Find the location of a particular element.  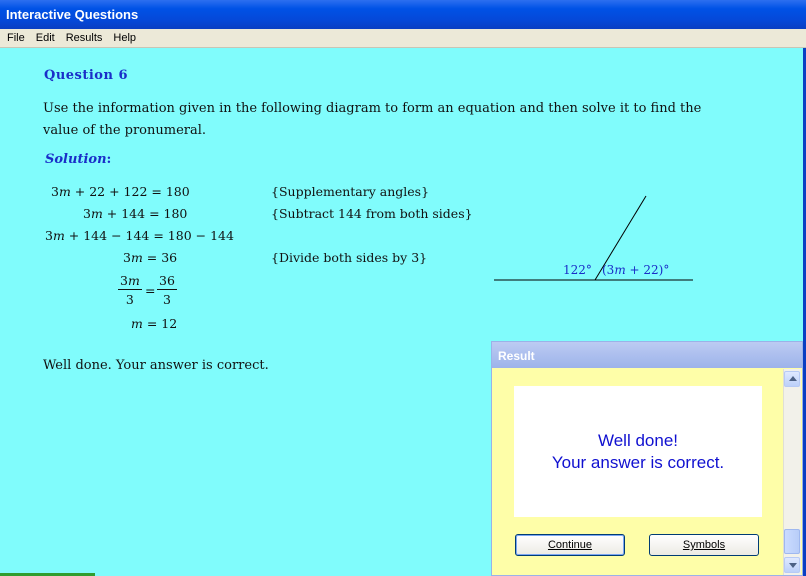

solution-line-4: 3m = 36 is located at coordinates (150, 257).